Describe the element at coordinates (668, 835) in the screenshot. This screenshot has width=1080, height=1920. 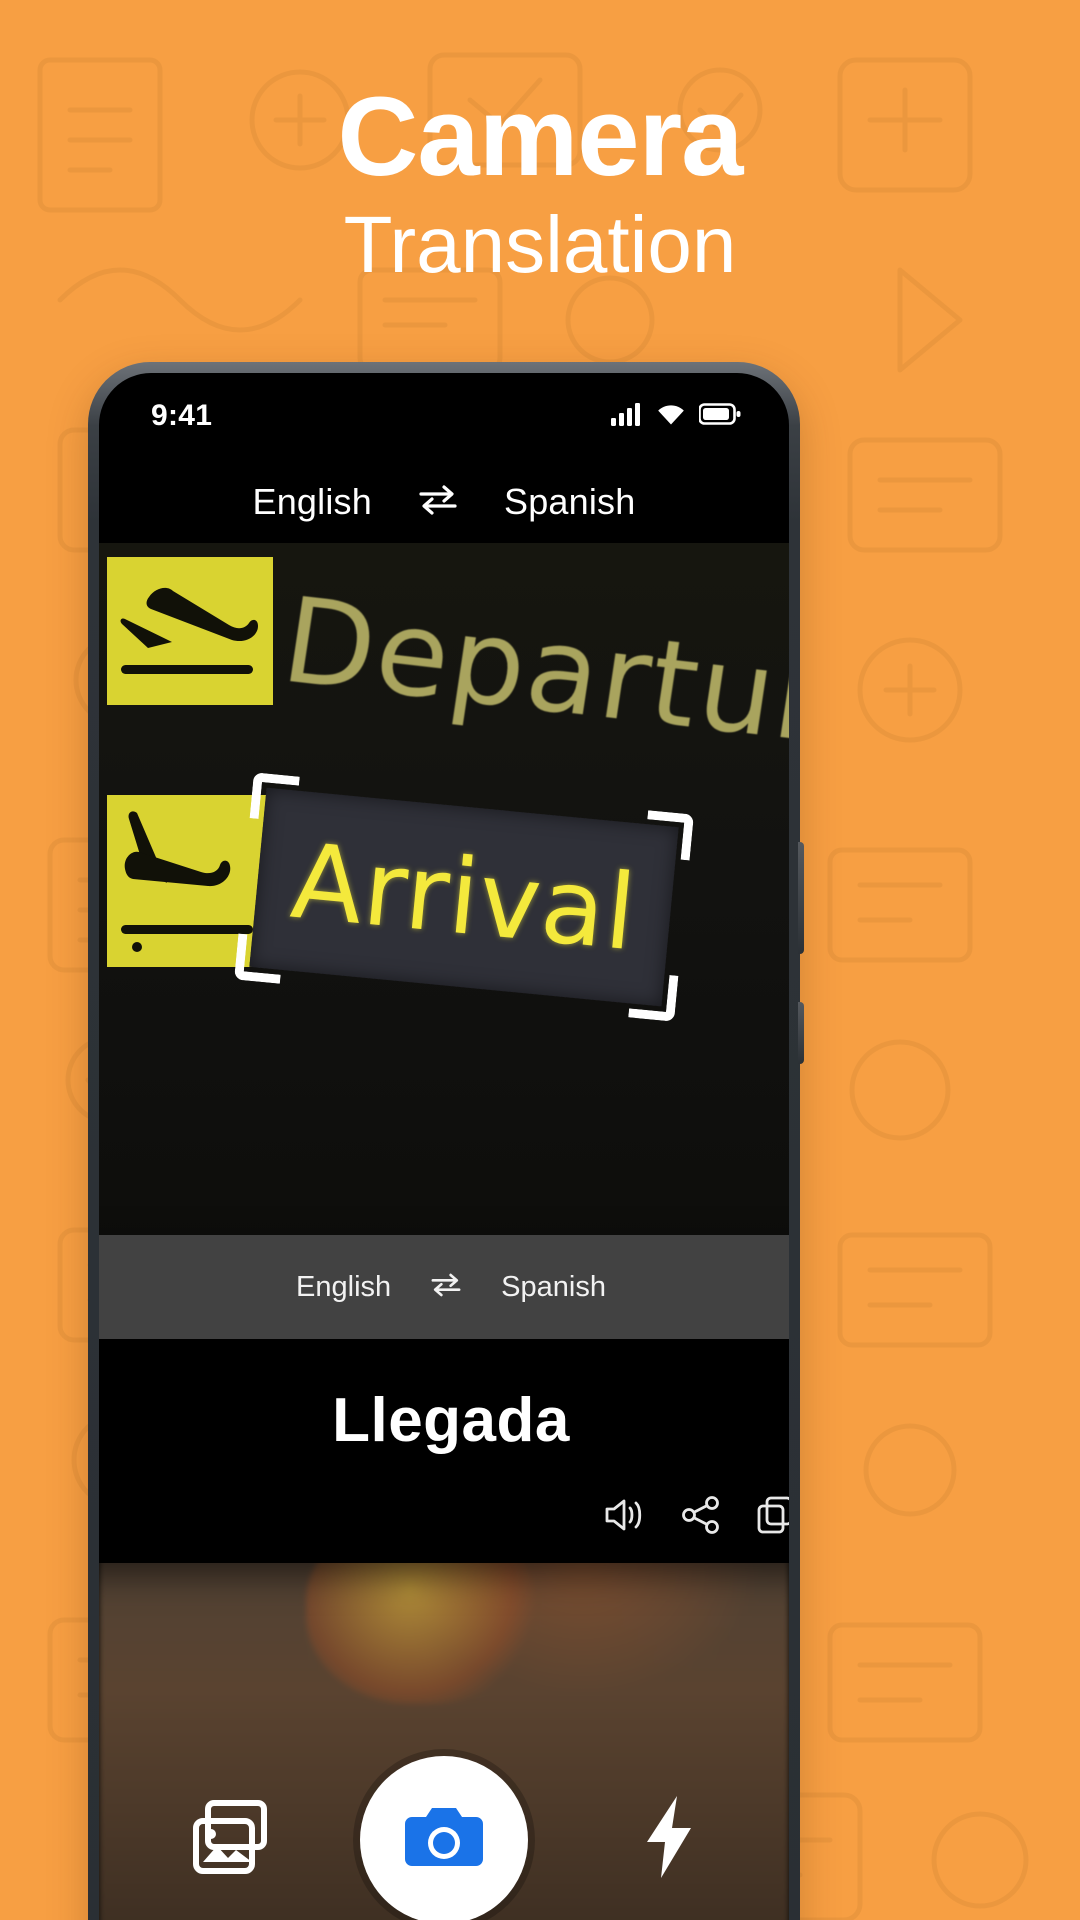
I see `scan-bracket-top-right` at that location.